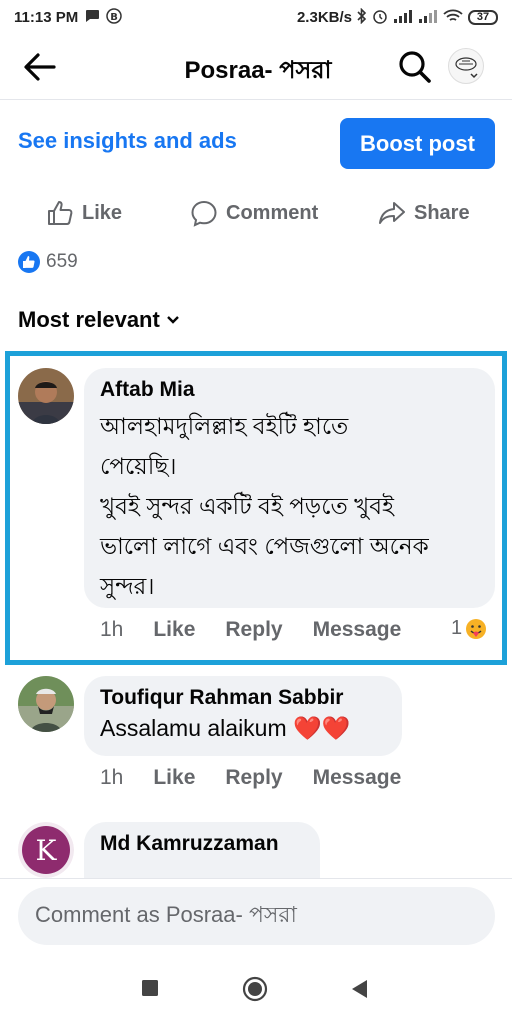 The width and height of the screenshot is (512, 1024). I want to click on comment-author: Toufiqur Rahman Sabbir, so click(243, 698).